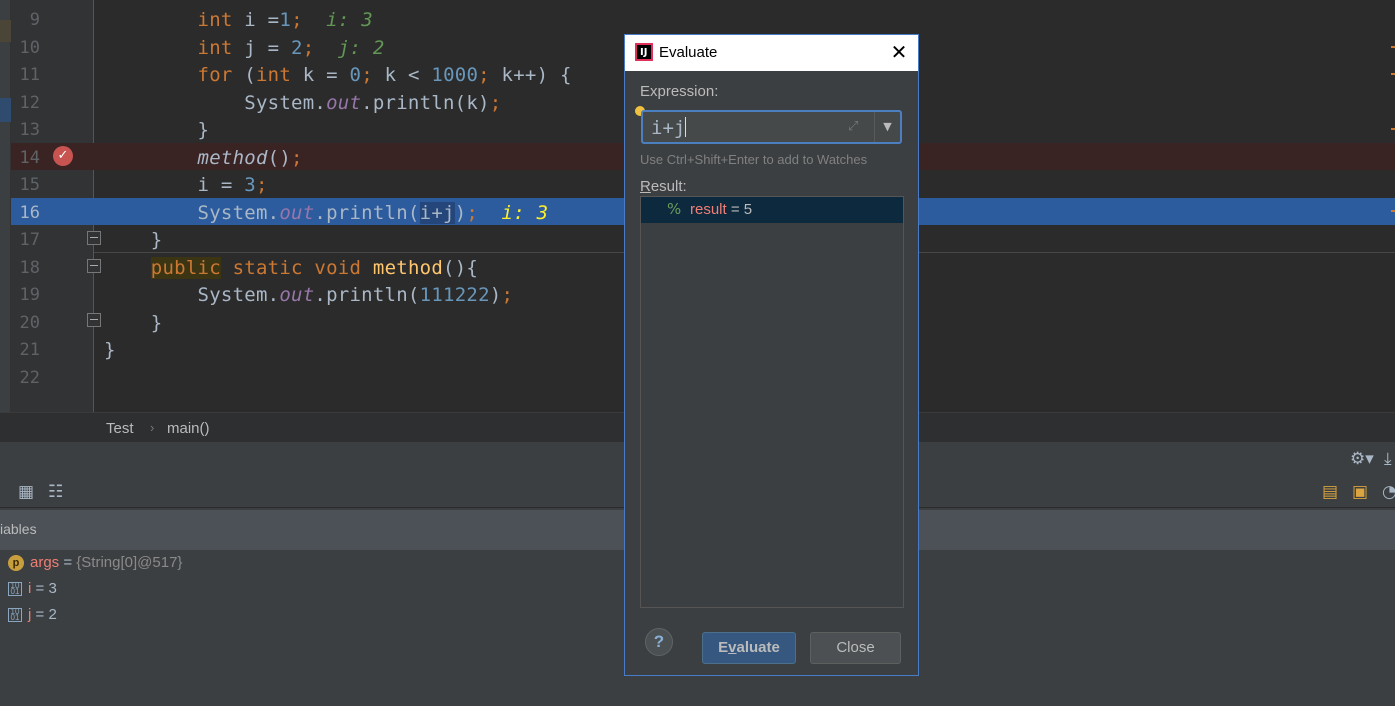 The width and height of the screenshot is (1395, 706). What do you see at coordinates (297, 47) in the screenshot?
I see `code-token: 2` at bounding box center [297, 47].